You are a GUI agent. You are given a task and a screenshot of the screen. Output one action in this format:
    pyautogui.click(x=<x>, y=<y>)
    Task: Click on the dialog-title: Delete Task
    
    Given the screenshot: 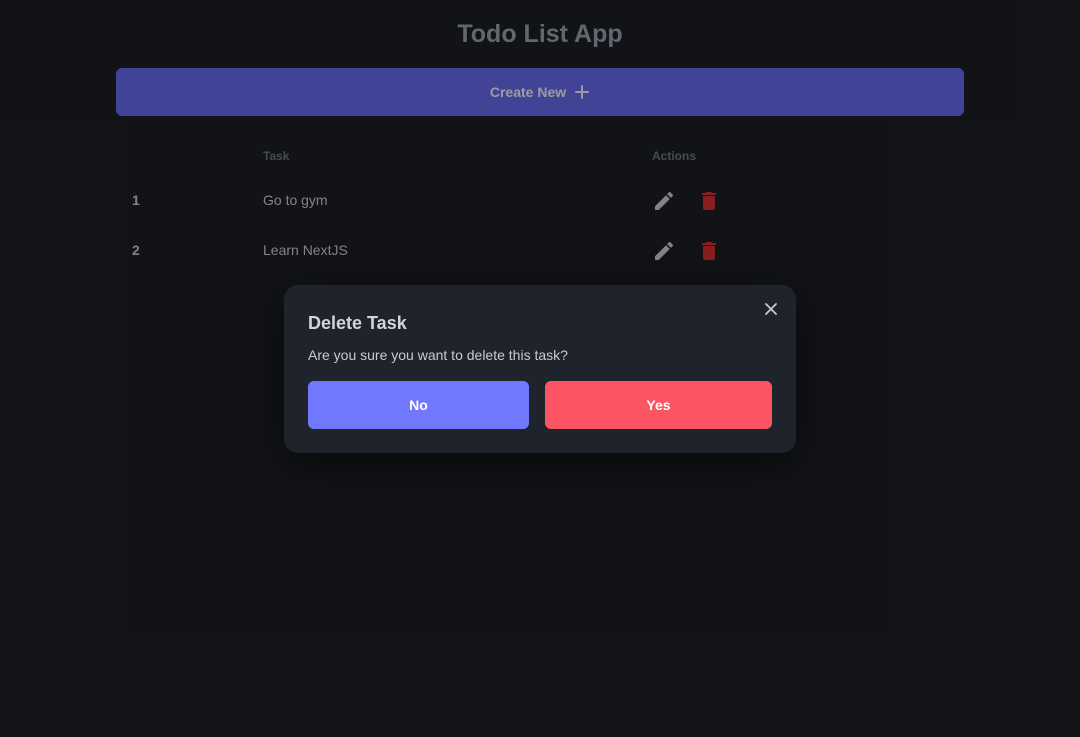 What is the action you would take?
    pyautogui.click(x=357, y=323)
    